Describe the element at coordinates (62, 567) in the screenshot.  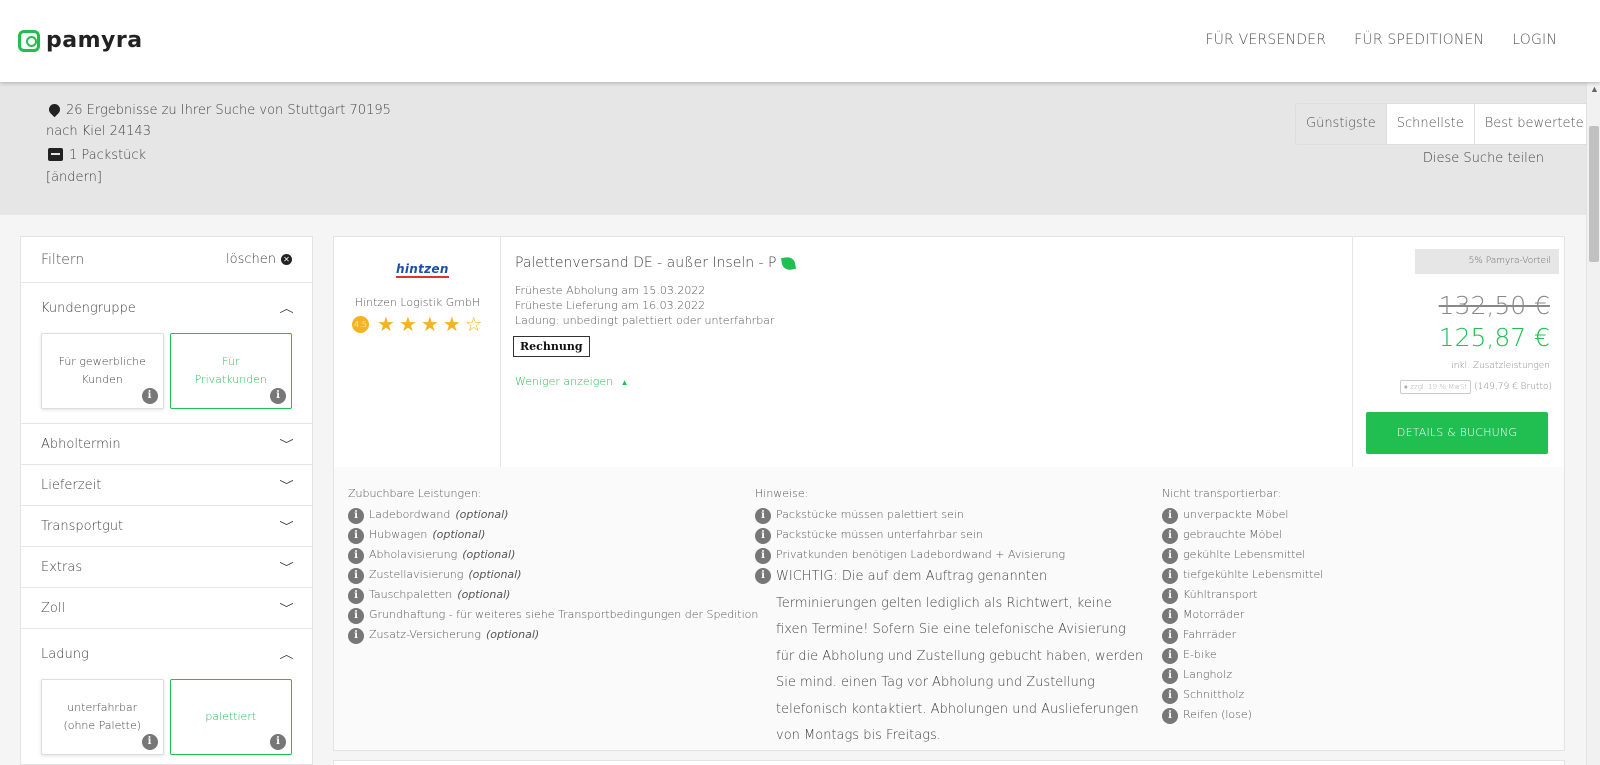
I see `section-label: Extras` at that location.